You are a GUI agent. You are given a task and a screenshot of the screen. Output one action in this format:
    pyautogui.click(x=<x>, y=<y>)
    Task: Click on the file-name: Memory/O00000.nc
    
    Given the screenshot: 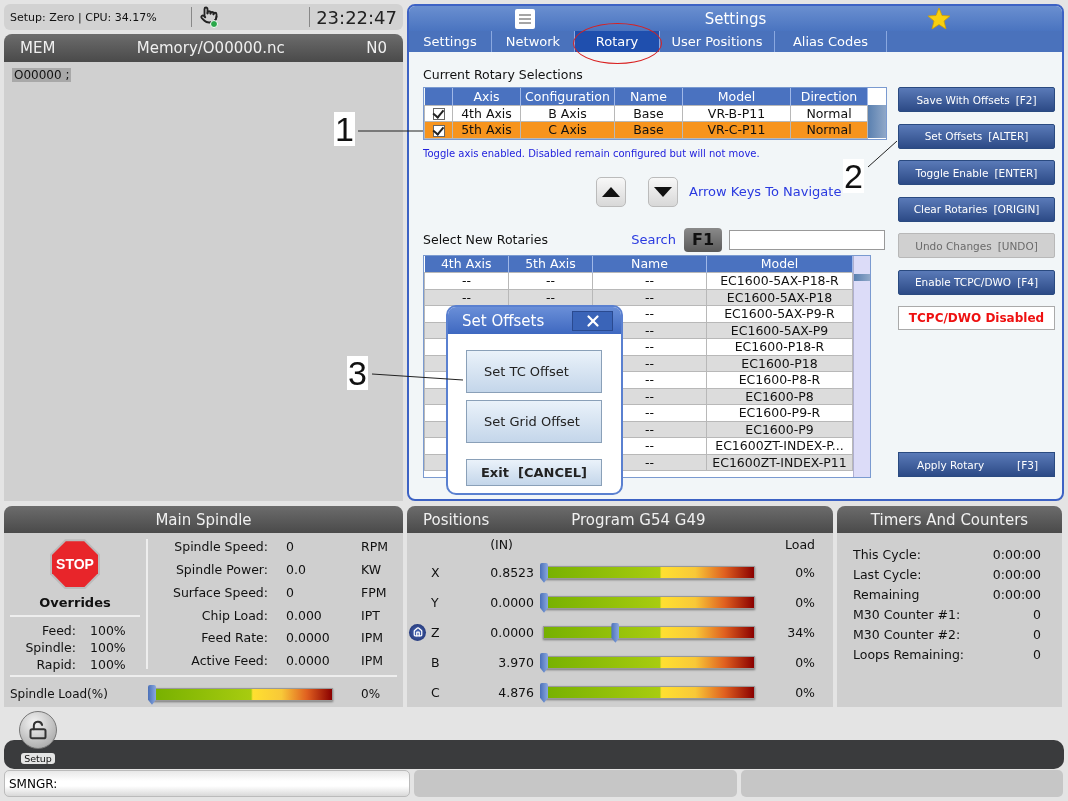 What is the action you would take?
    pyautogui.click(x=210, y=48)
    